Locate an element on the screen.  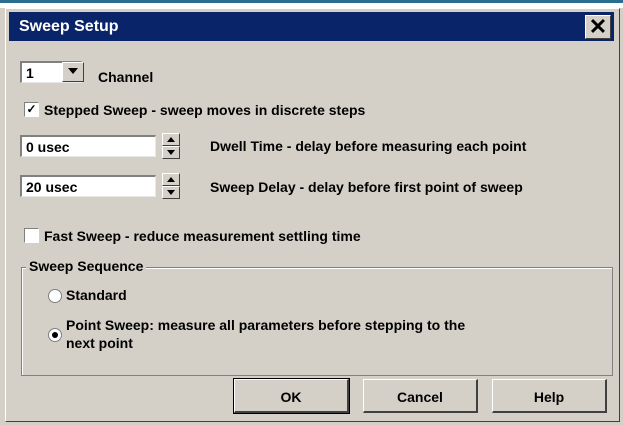
point-sweep-radio-label-continued: next point is located at coordinates (99, 343).